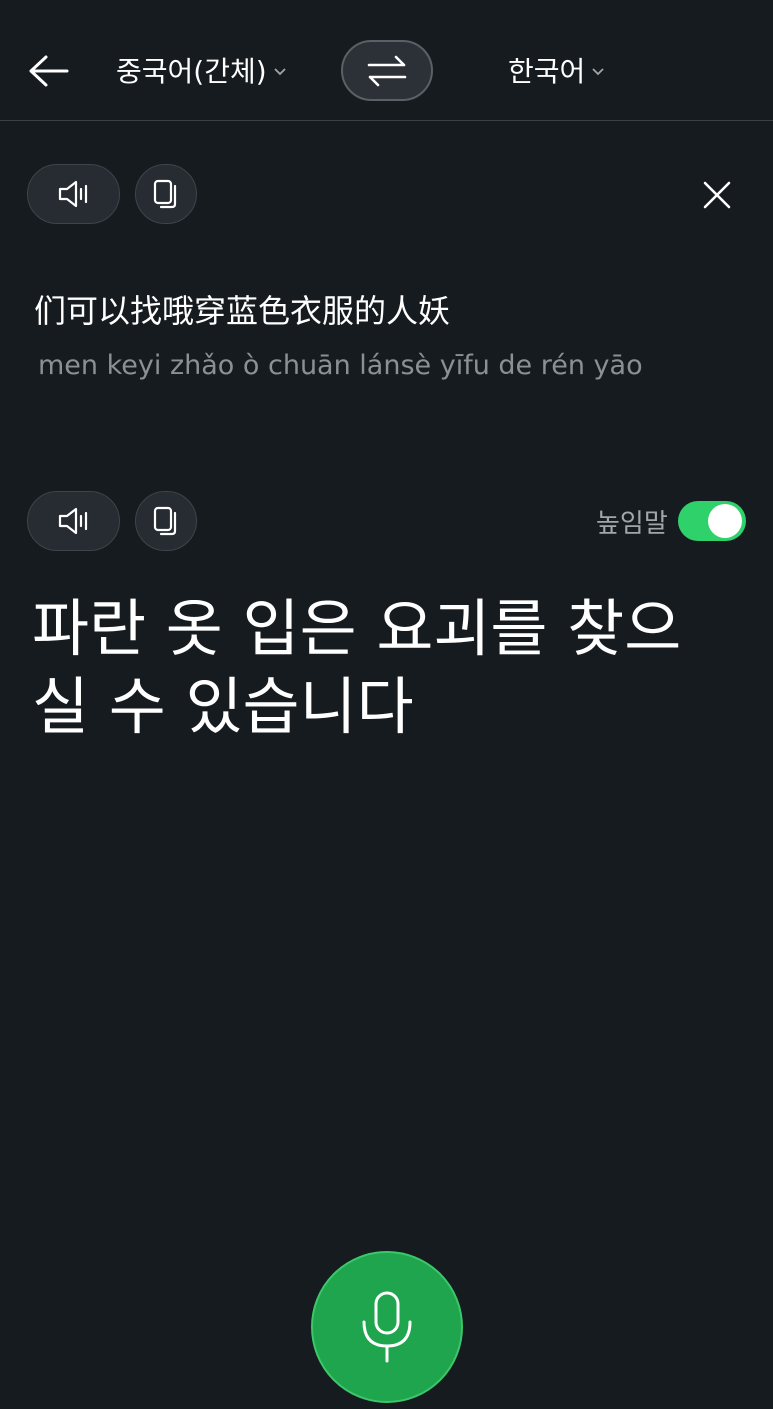 The width and height of the screenshot is (773, 1409). I want to click on toggle-knob, so click(724, 521).